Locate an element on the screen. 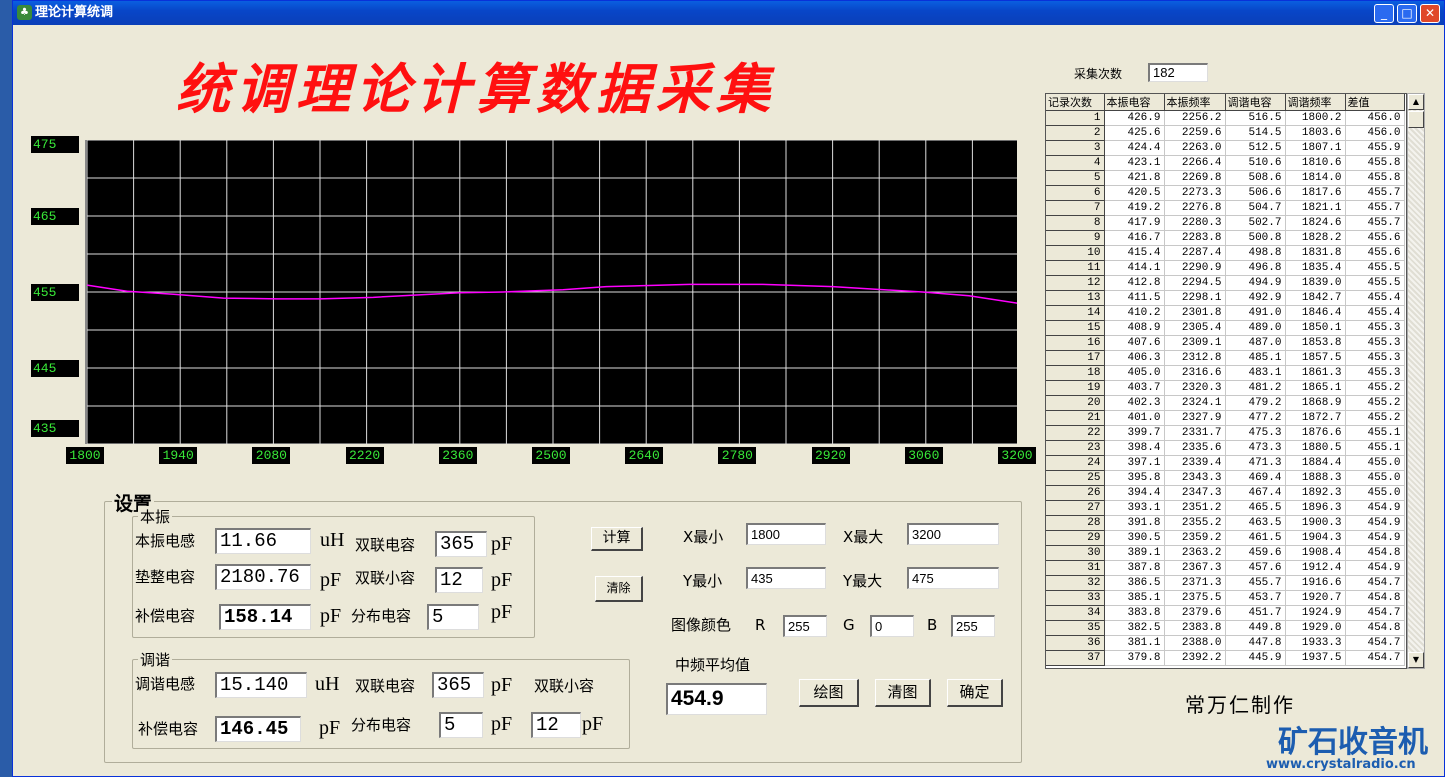 This screenshot has width=1445, height=777. lo-inductance-input: 11.66 is located at coordinates (263, 541).